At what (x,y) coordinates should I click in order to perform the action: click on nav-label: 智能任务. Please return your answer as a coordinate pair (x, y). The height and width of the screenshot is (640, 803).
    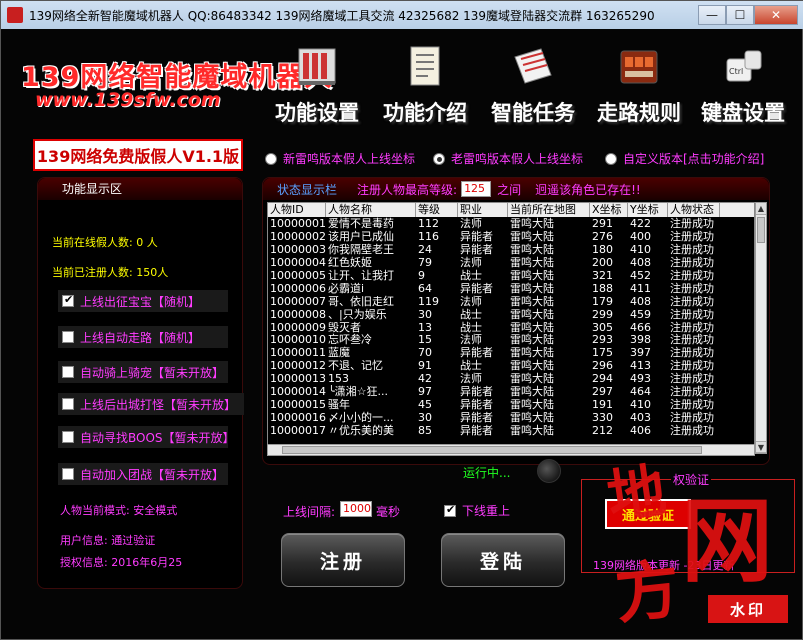
    Looking at the image, I should click on (533, 113).